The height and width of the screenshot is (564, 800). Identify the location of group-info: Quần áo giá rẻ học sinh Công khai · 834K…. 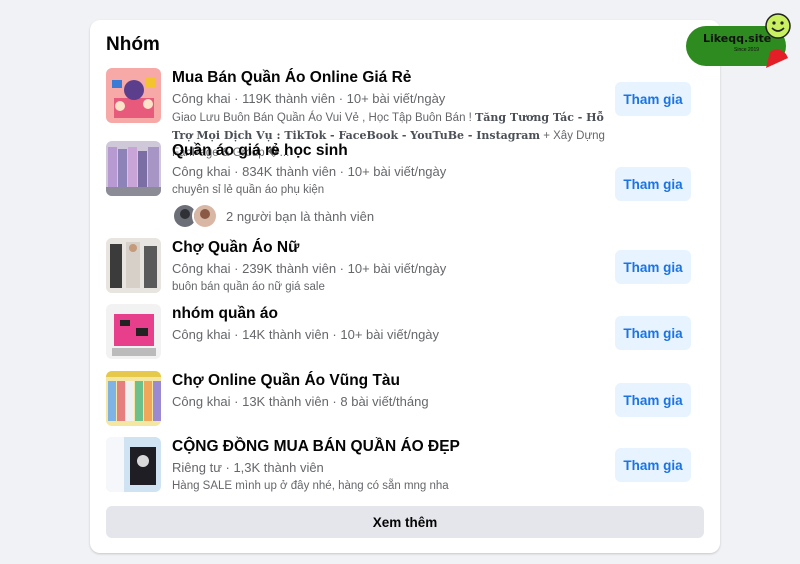
(397, 170).